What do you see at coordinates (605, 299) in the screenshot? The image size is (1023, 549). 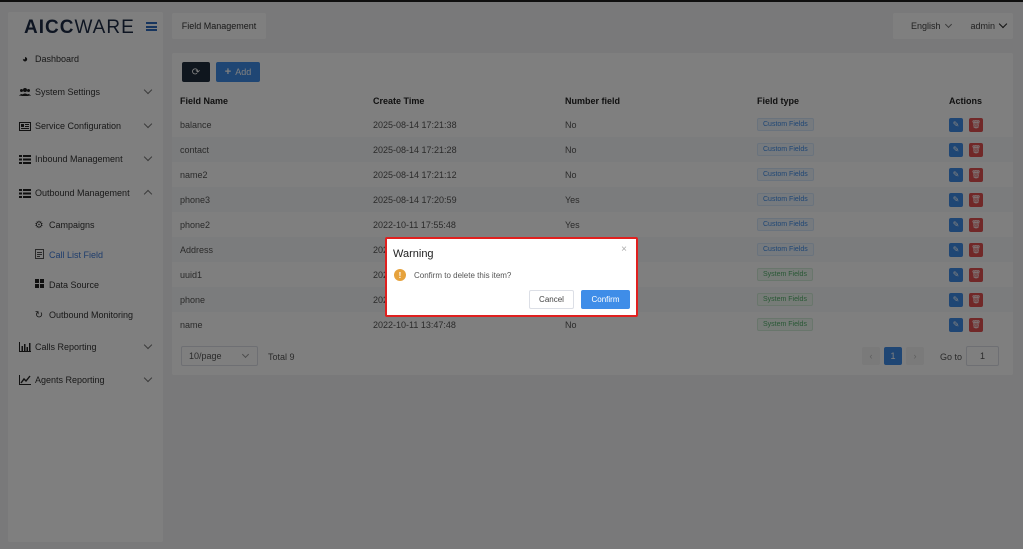 I see `confirm-button: Confirm` at bounding box center [605, 299].